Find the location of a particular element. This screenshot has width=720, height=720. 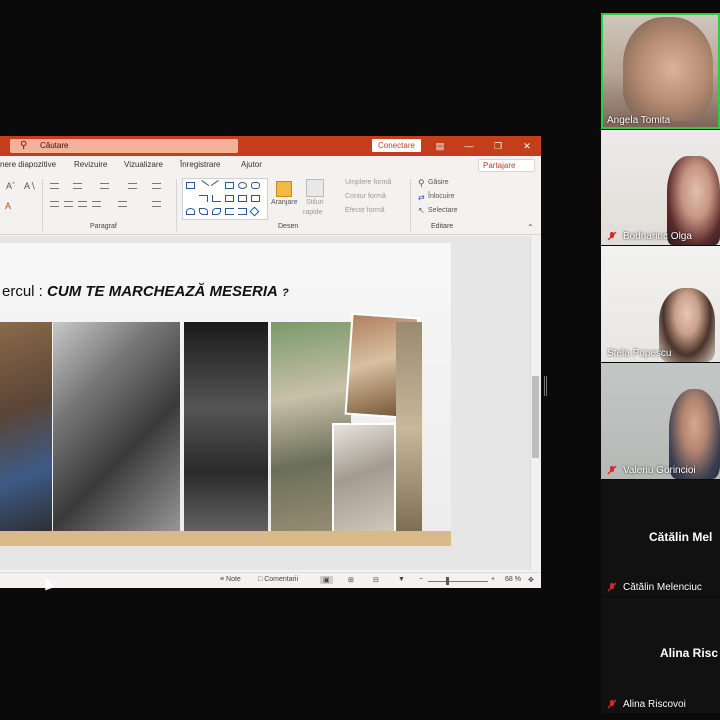

comments-button: □ Comentarii is located at coordinates (278, 579).